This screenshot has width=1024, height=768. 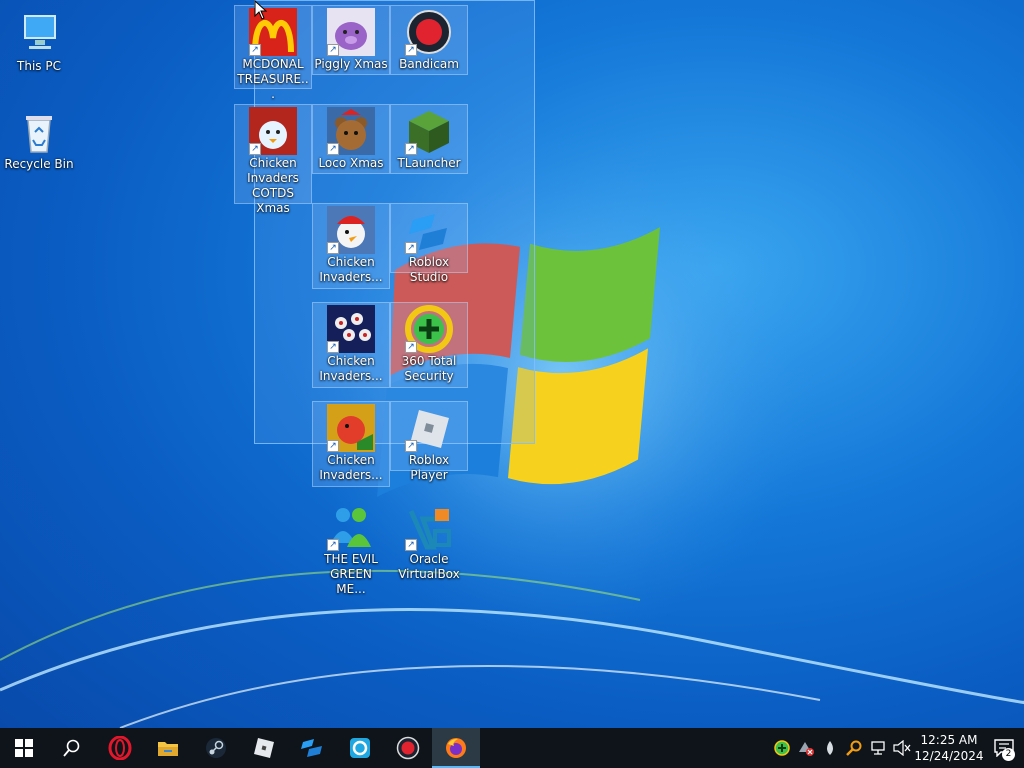 I want to click on icon-label: TLauncher, so click(x=429, y=163).